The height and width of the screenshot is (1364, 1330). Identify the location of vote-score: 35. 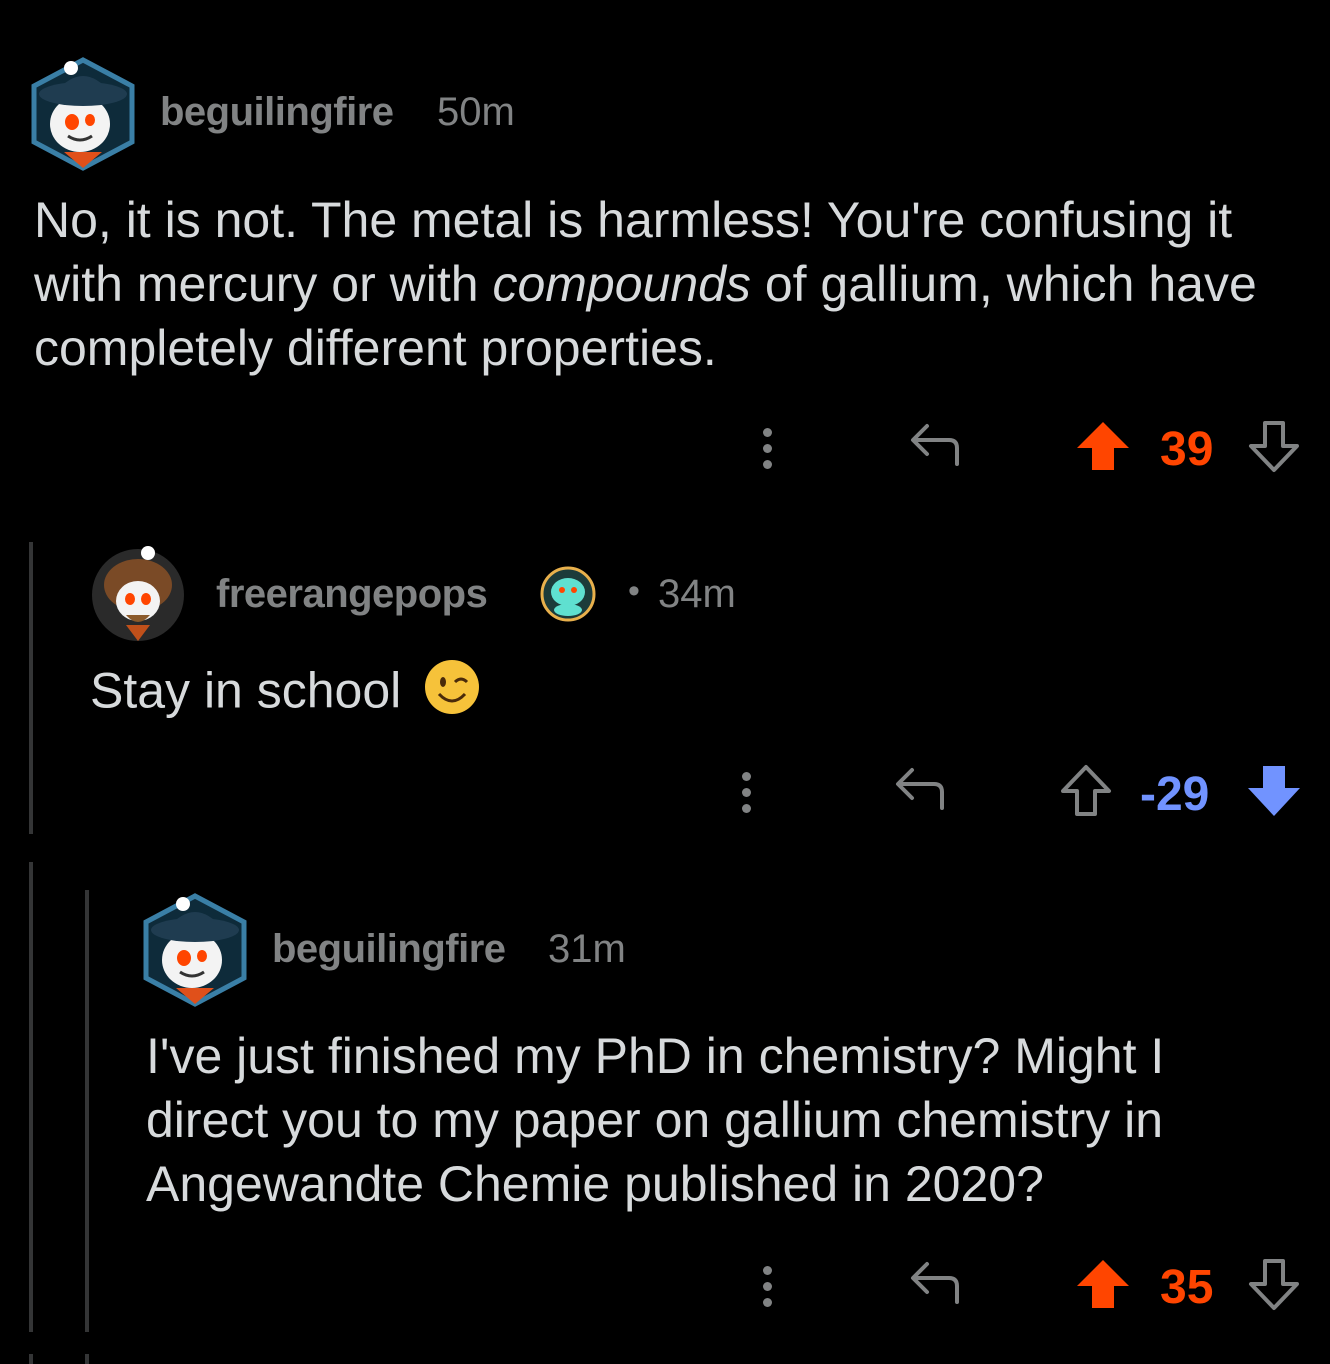
(1187, 1287).